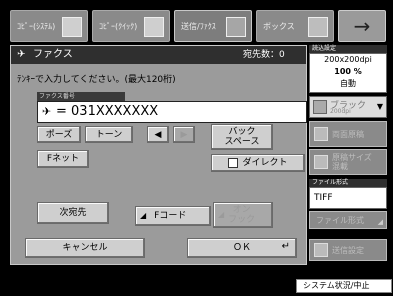  I want to click on duplex-original-button: 両面原稿, so click(348, 134).